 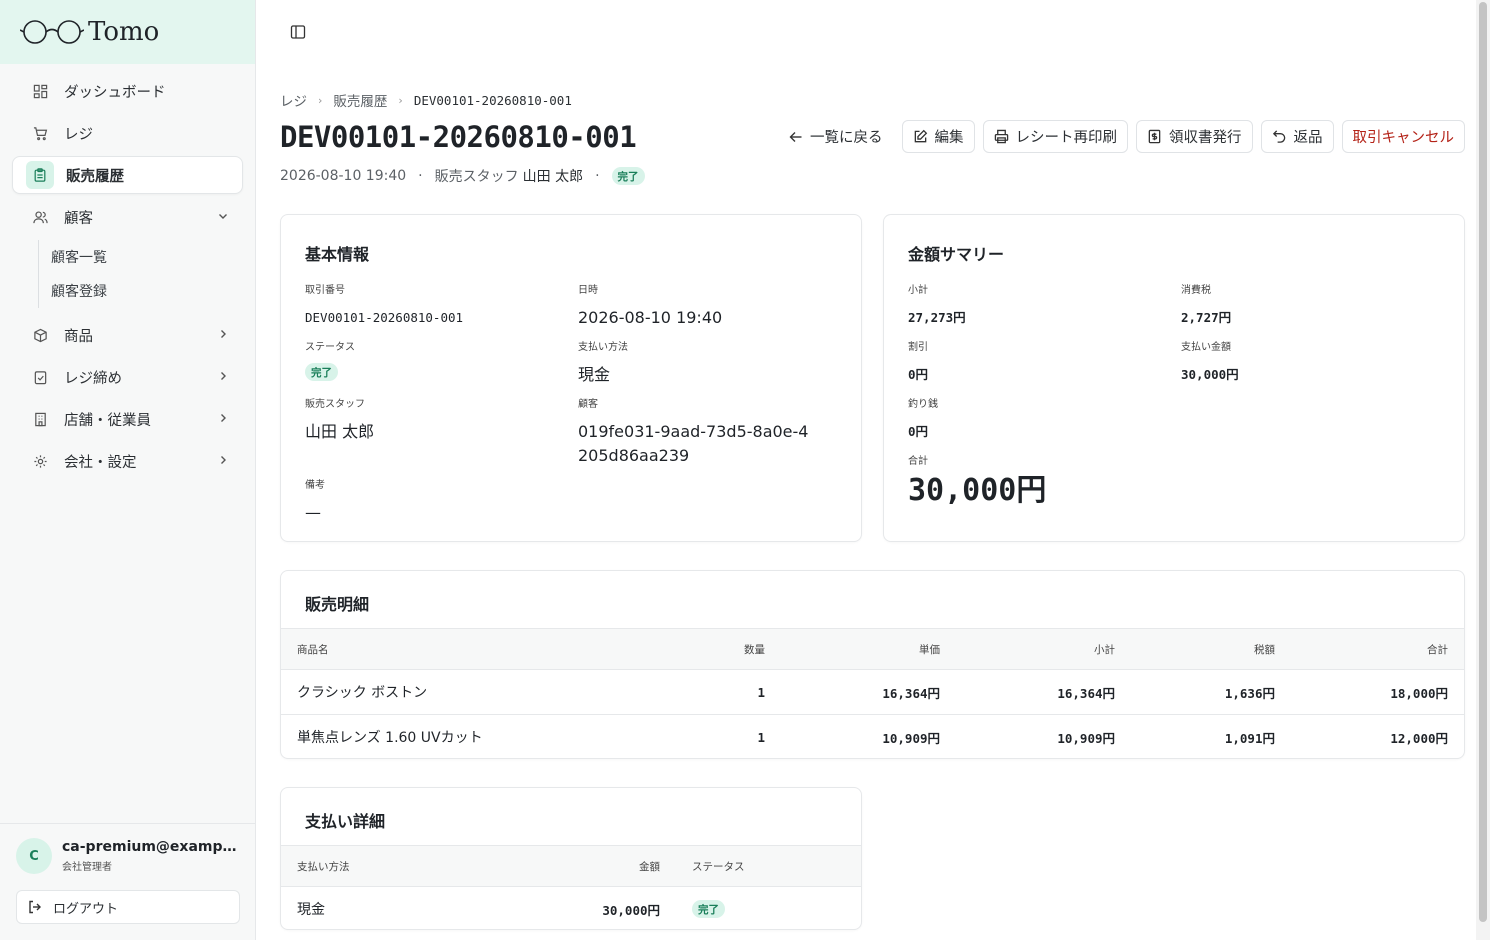 What do you see at coordinates (1055, 136) in the screenshot?
I see `reprint-receipt-button: レシート再印刷` at bounding box center [1055, 136].